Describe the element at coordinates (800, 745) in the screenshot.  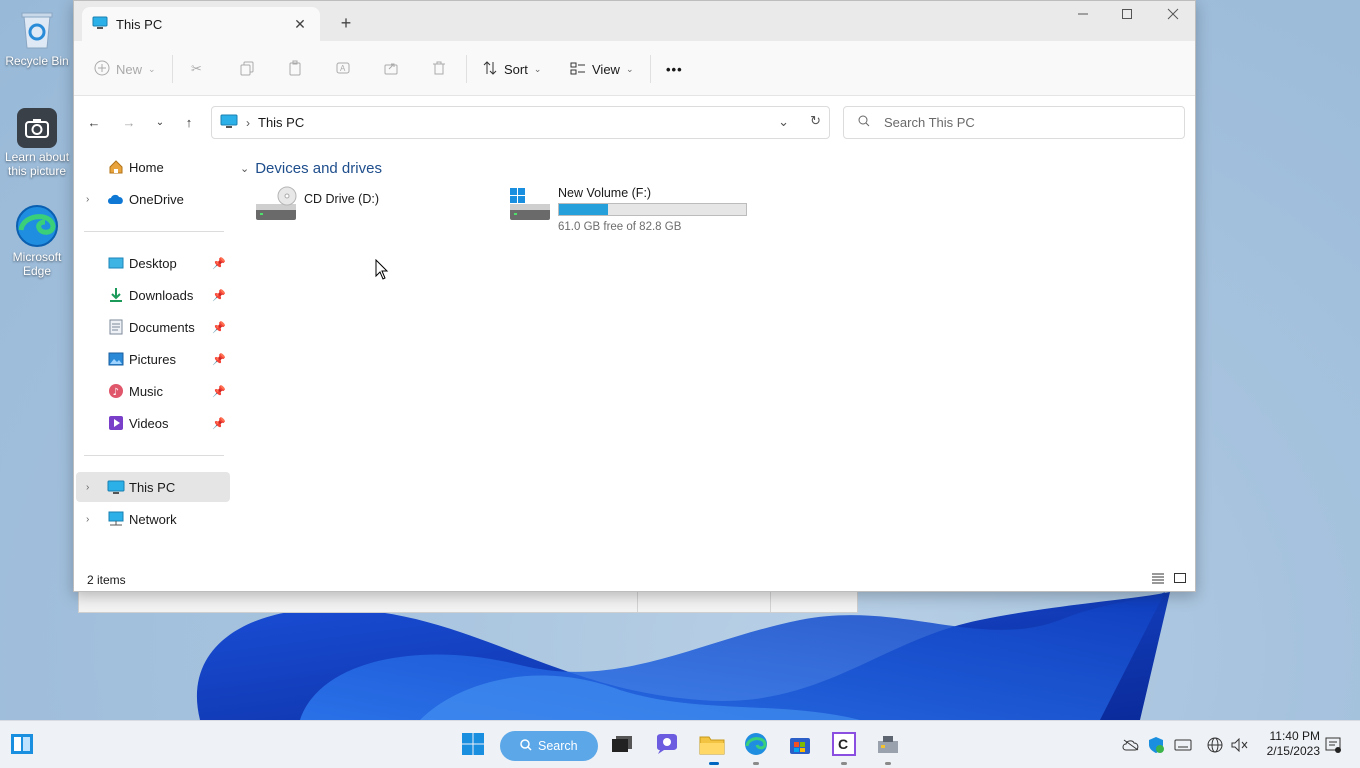
I see `microsoft-store-button` at that location.